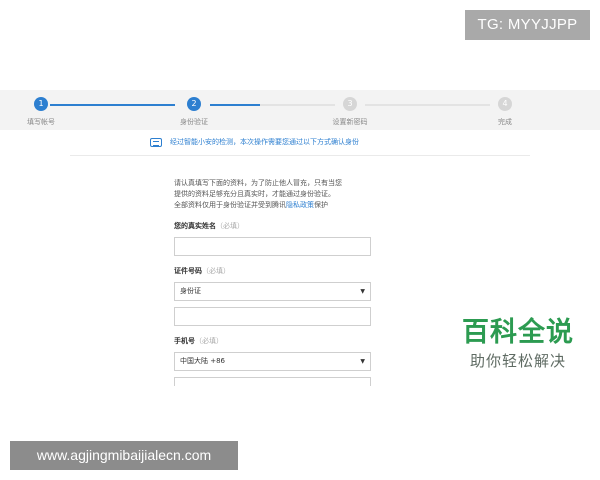  Describe the element at coordinates (300, 110) in the screenshot. I see `progress-stepper: 1 填写帐号 2 身份验证 3 设置新密码 4 完成` at that location.